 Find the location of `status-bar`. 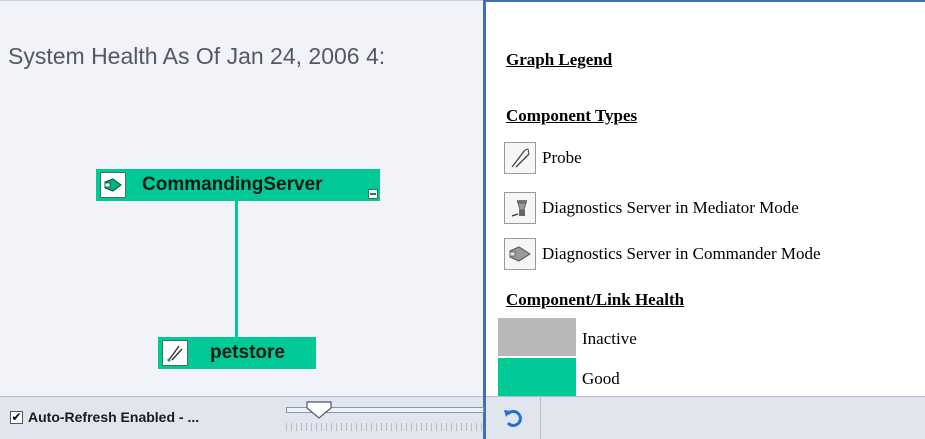

status-bar is located at coordinates (732, 417).